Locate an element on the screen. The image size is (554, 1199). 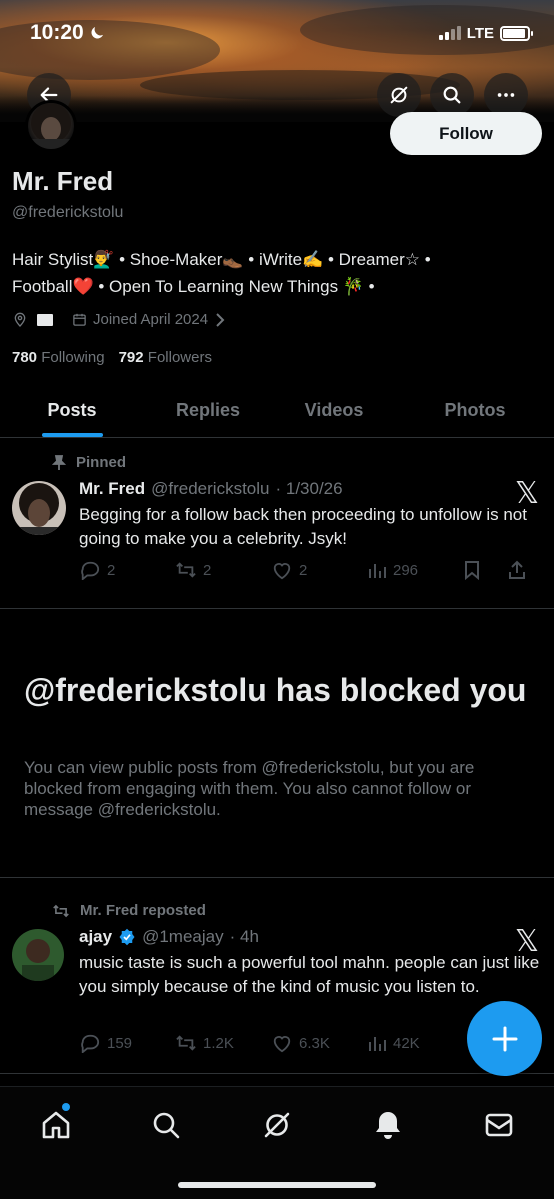
tab-photos: Photos is located at coordinates (475, 410).